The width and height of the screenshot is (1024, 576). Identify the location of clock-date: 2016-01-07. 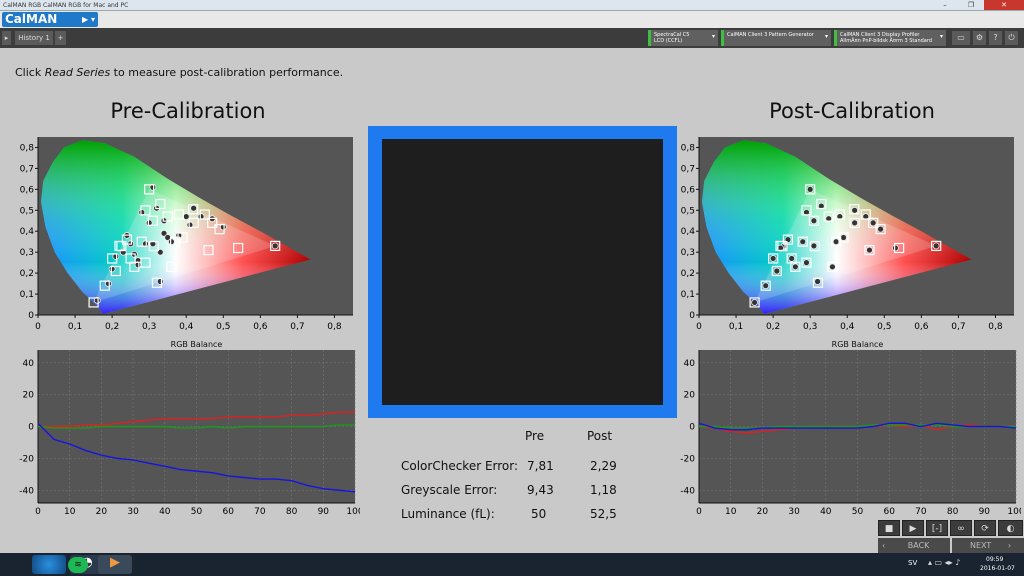
(997, 568).